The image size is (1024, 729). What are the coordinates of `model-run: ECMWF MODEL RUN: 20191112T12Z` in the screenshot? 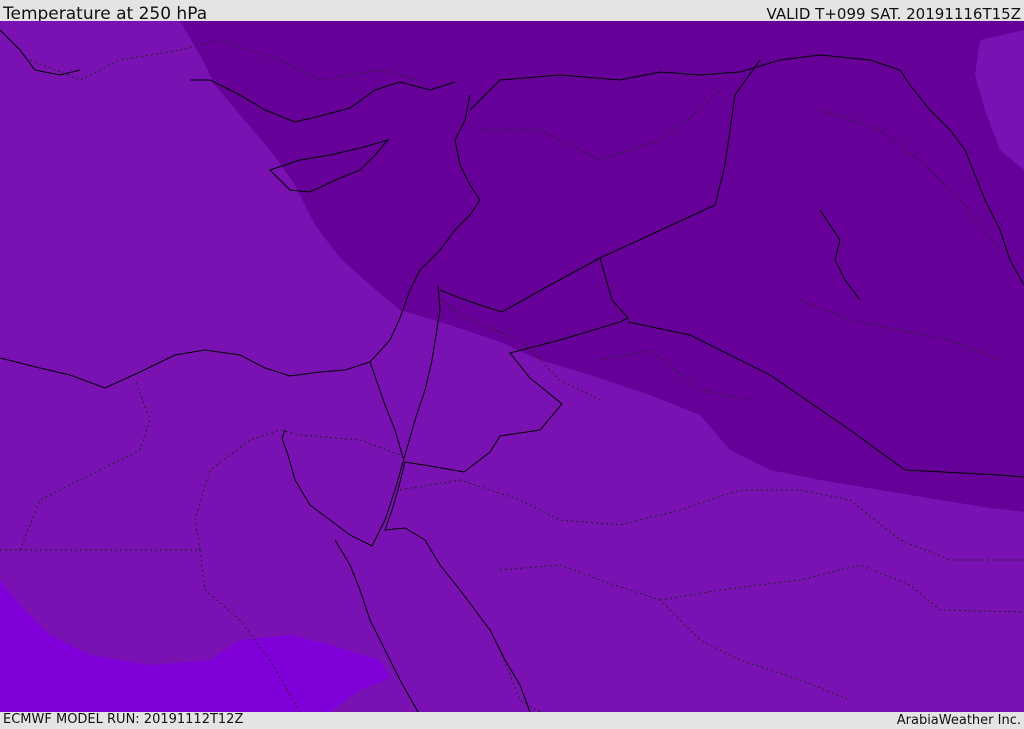 It's located at (123, 719).